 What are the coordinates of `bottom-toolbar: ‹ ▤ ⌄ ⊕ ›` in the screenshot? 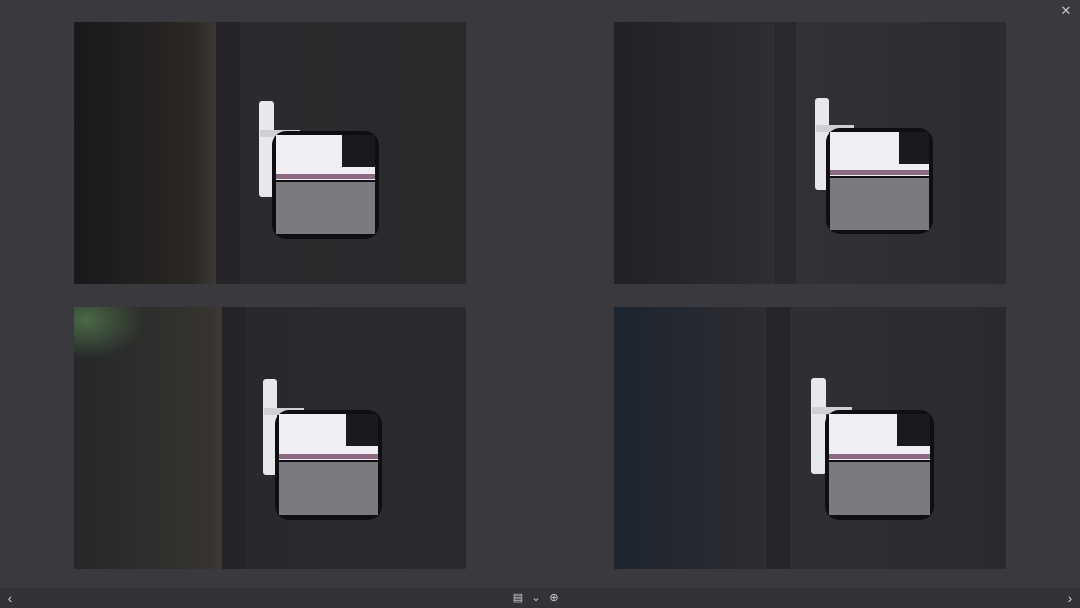 It's located at (540, 598).